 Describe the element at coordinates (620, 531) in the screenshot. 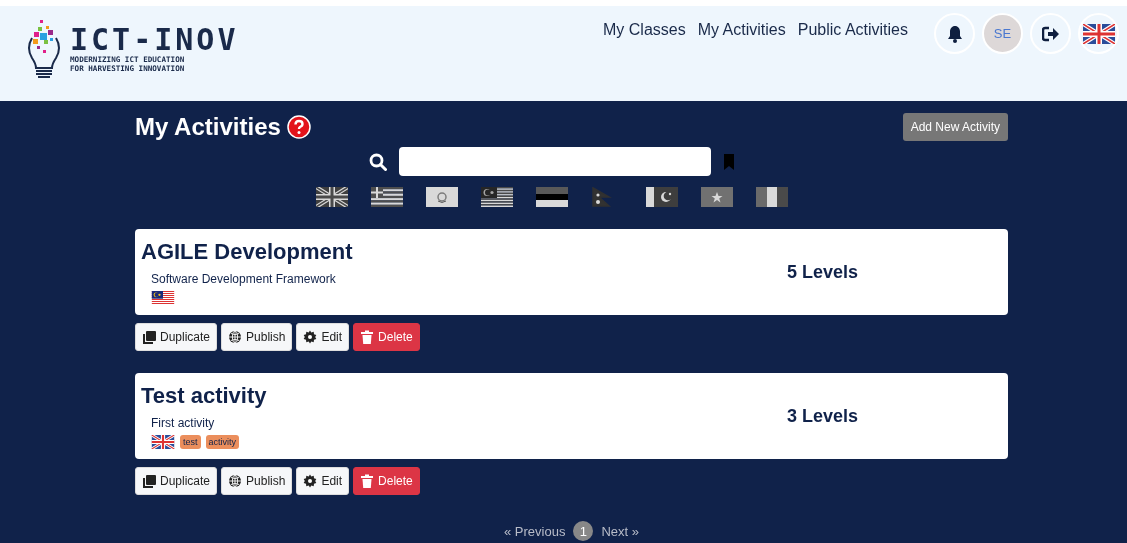

I see `next-page-link: Next »` at that location.